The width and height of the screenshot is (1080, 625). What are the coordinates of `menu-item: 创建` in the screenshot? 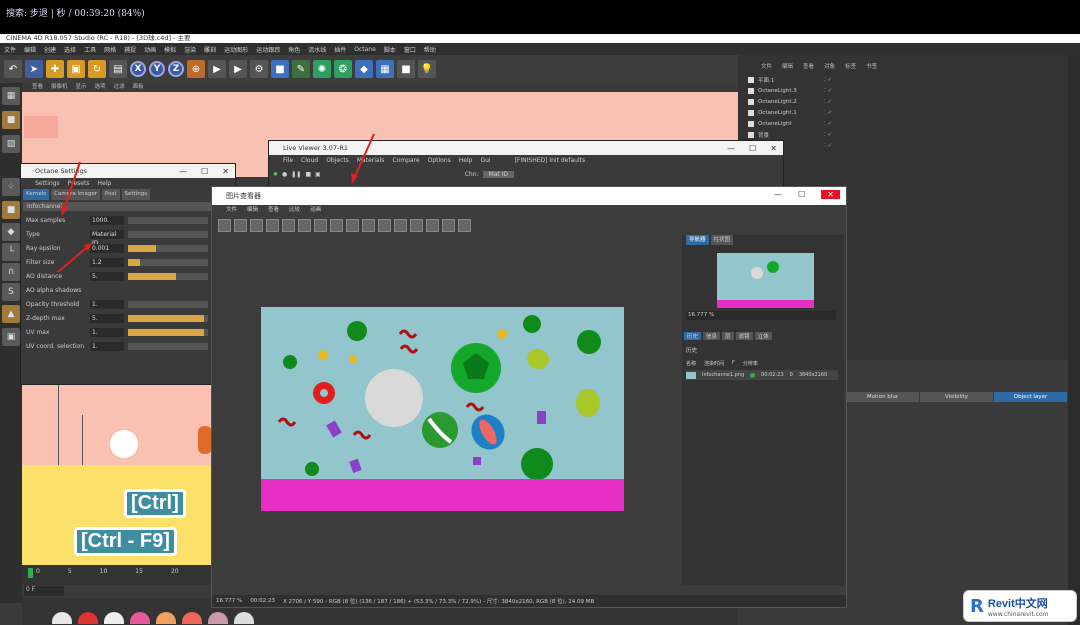 It's located at (50, 49).